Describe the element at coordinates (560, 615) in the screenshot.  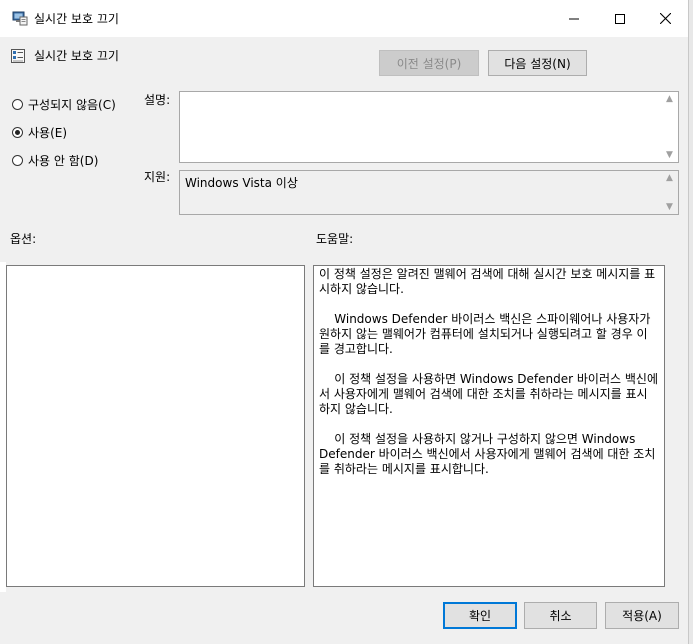
I see `cancel-button: 취소` at that location.